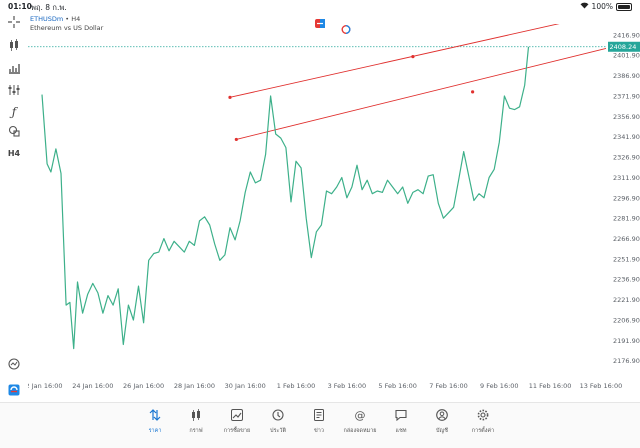 The width and height of the screenshot is (640, 448). What do you see at coordinates (319, 416) in the screenshot?
I see `news-icon` at bounding box center [319, 416].